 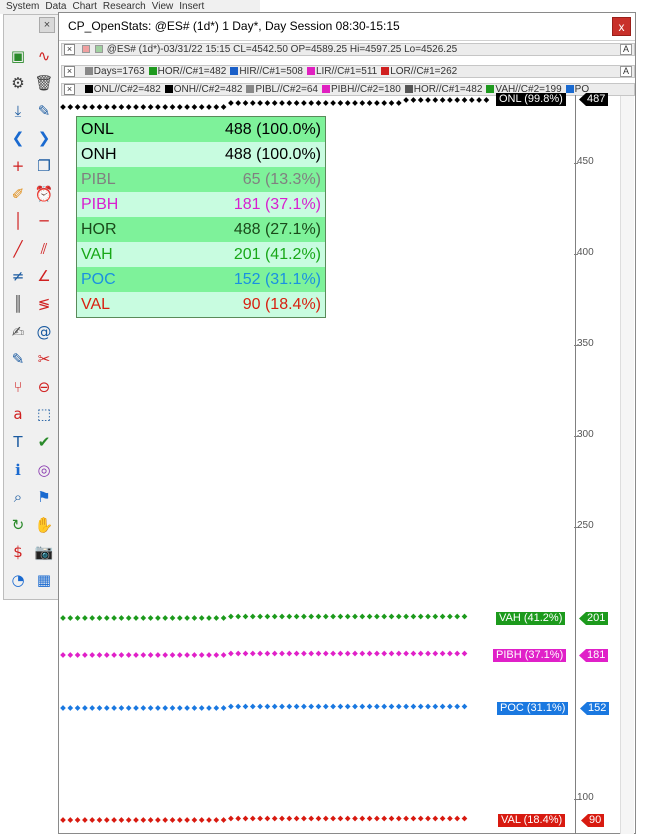 What do you see at coordinates (99, 229) in the screenshot?
I see `stats-label: HOR` at bounding box center [99, 229].